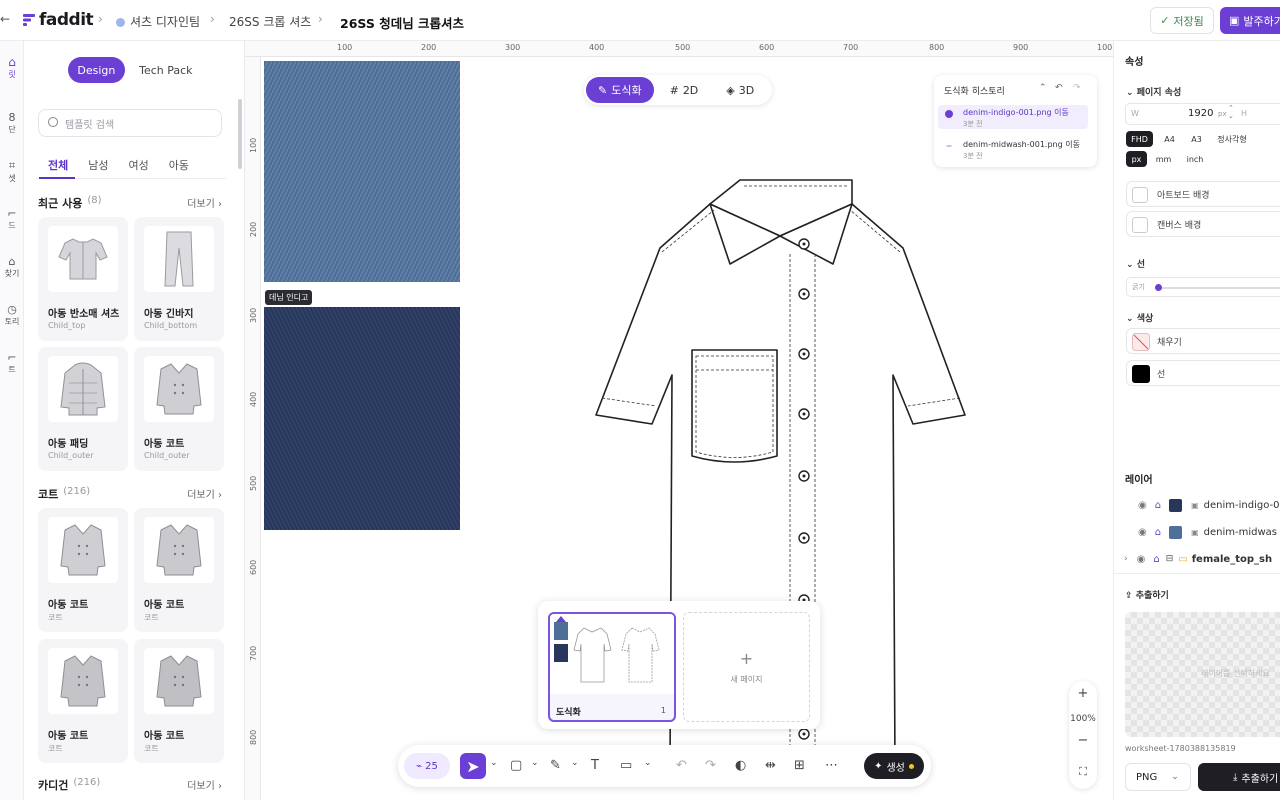 The image size is (1280, 800). What do you see at coordinates (1169, 139) in the screenshot?
I see `preset-a4: A4` at bounding box center [1169, 139].